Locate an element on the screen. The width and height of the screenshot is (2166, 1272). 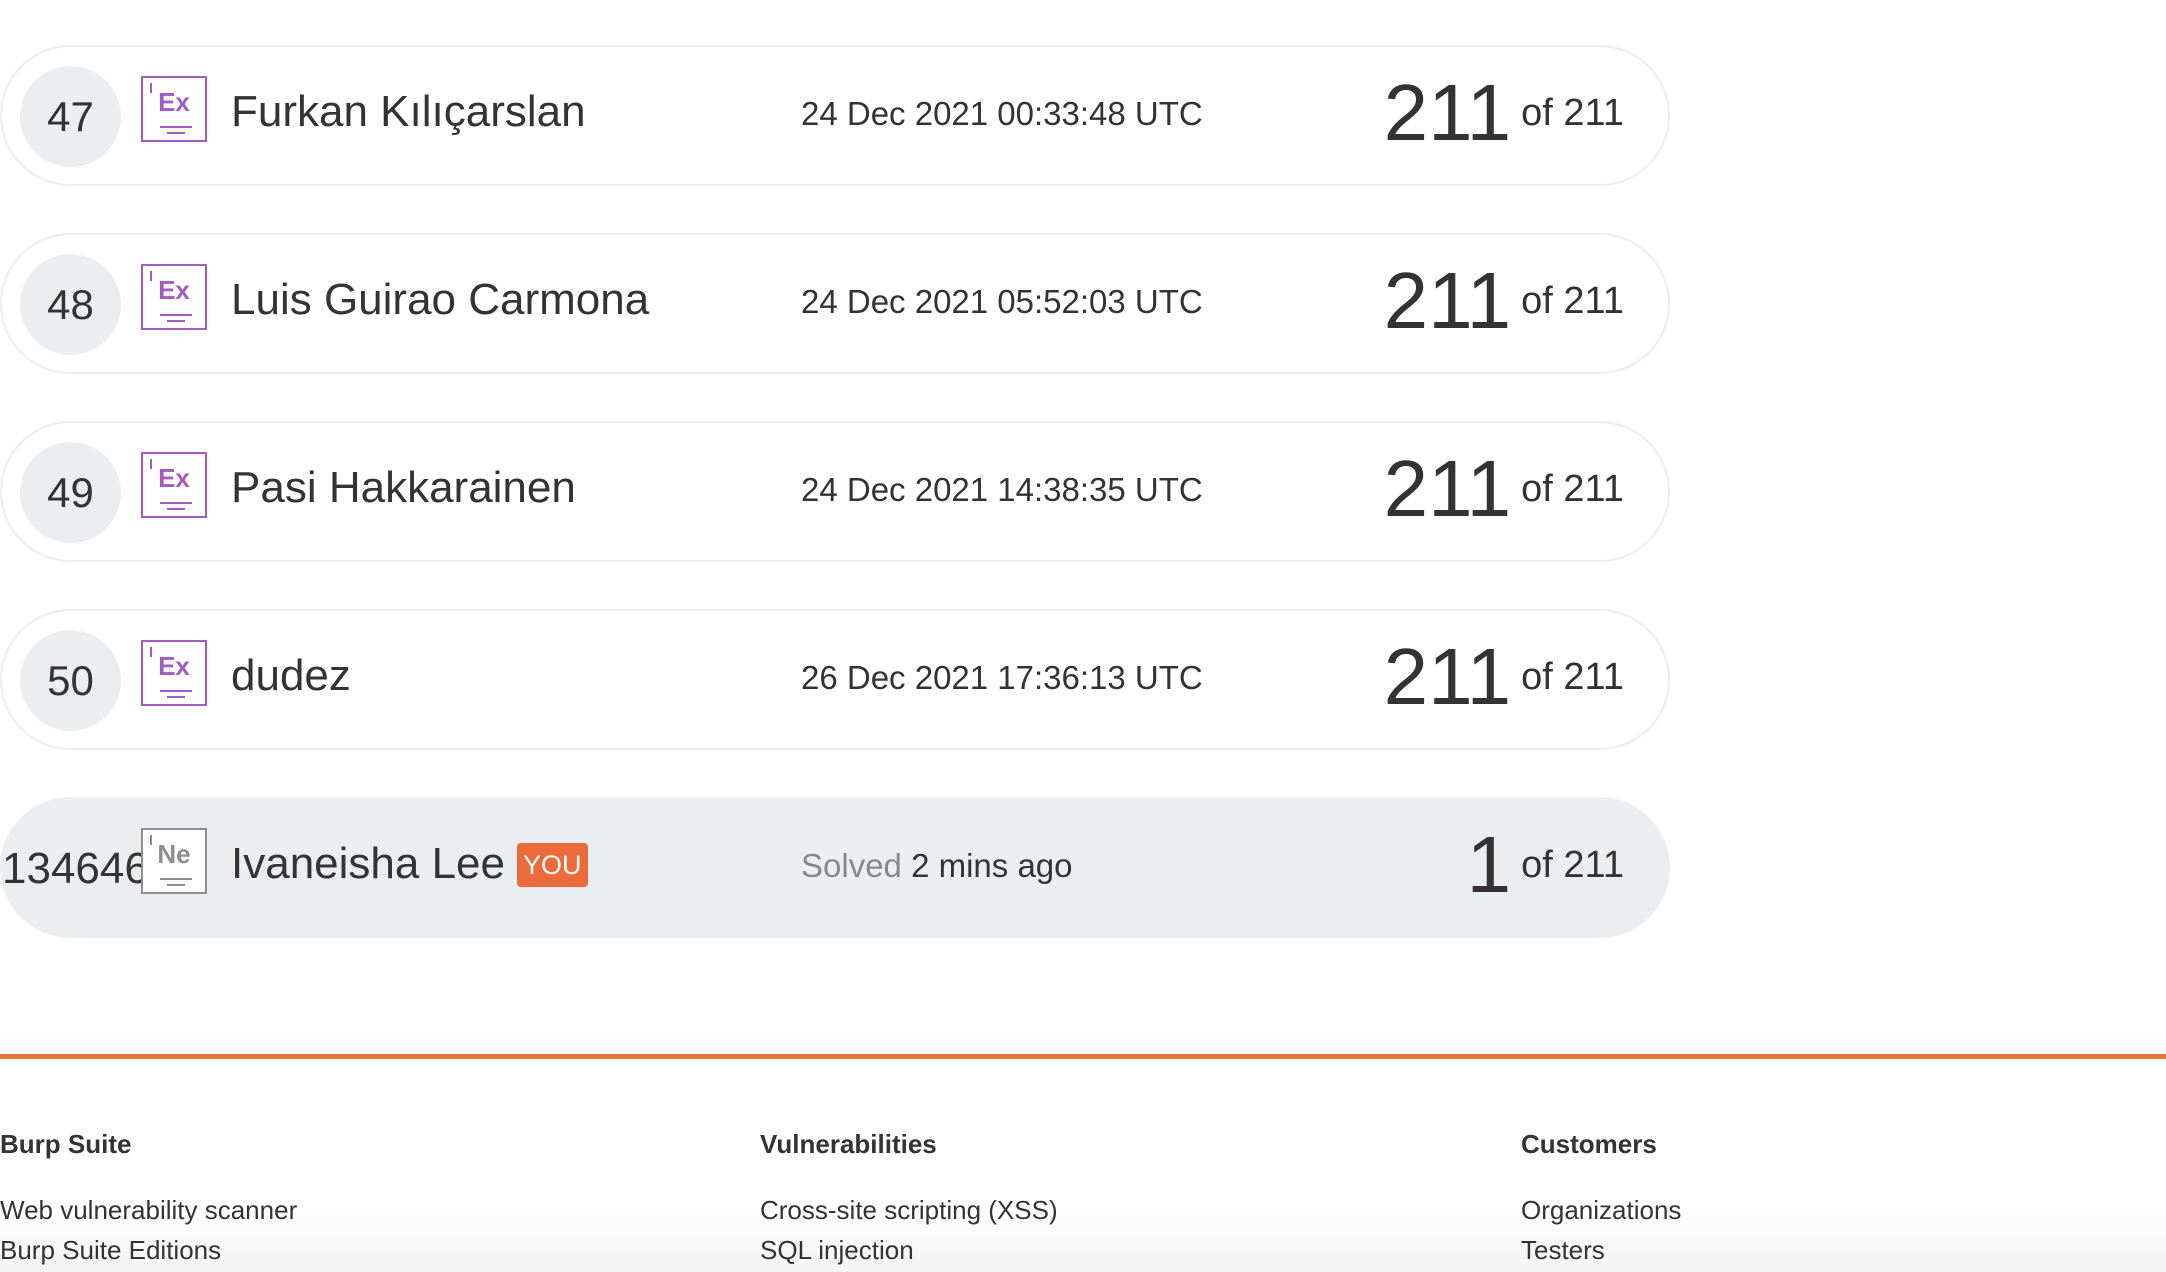
footer-heading: Customers is located at coordinates (1589, 1144).